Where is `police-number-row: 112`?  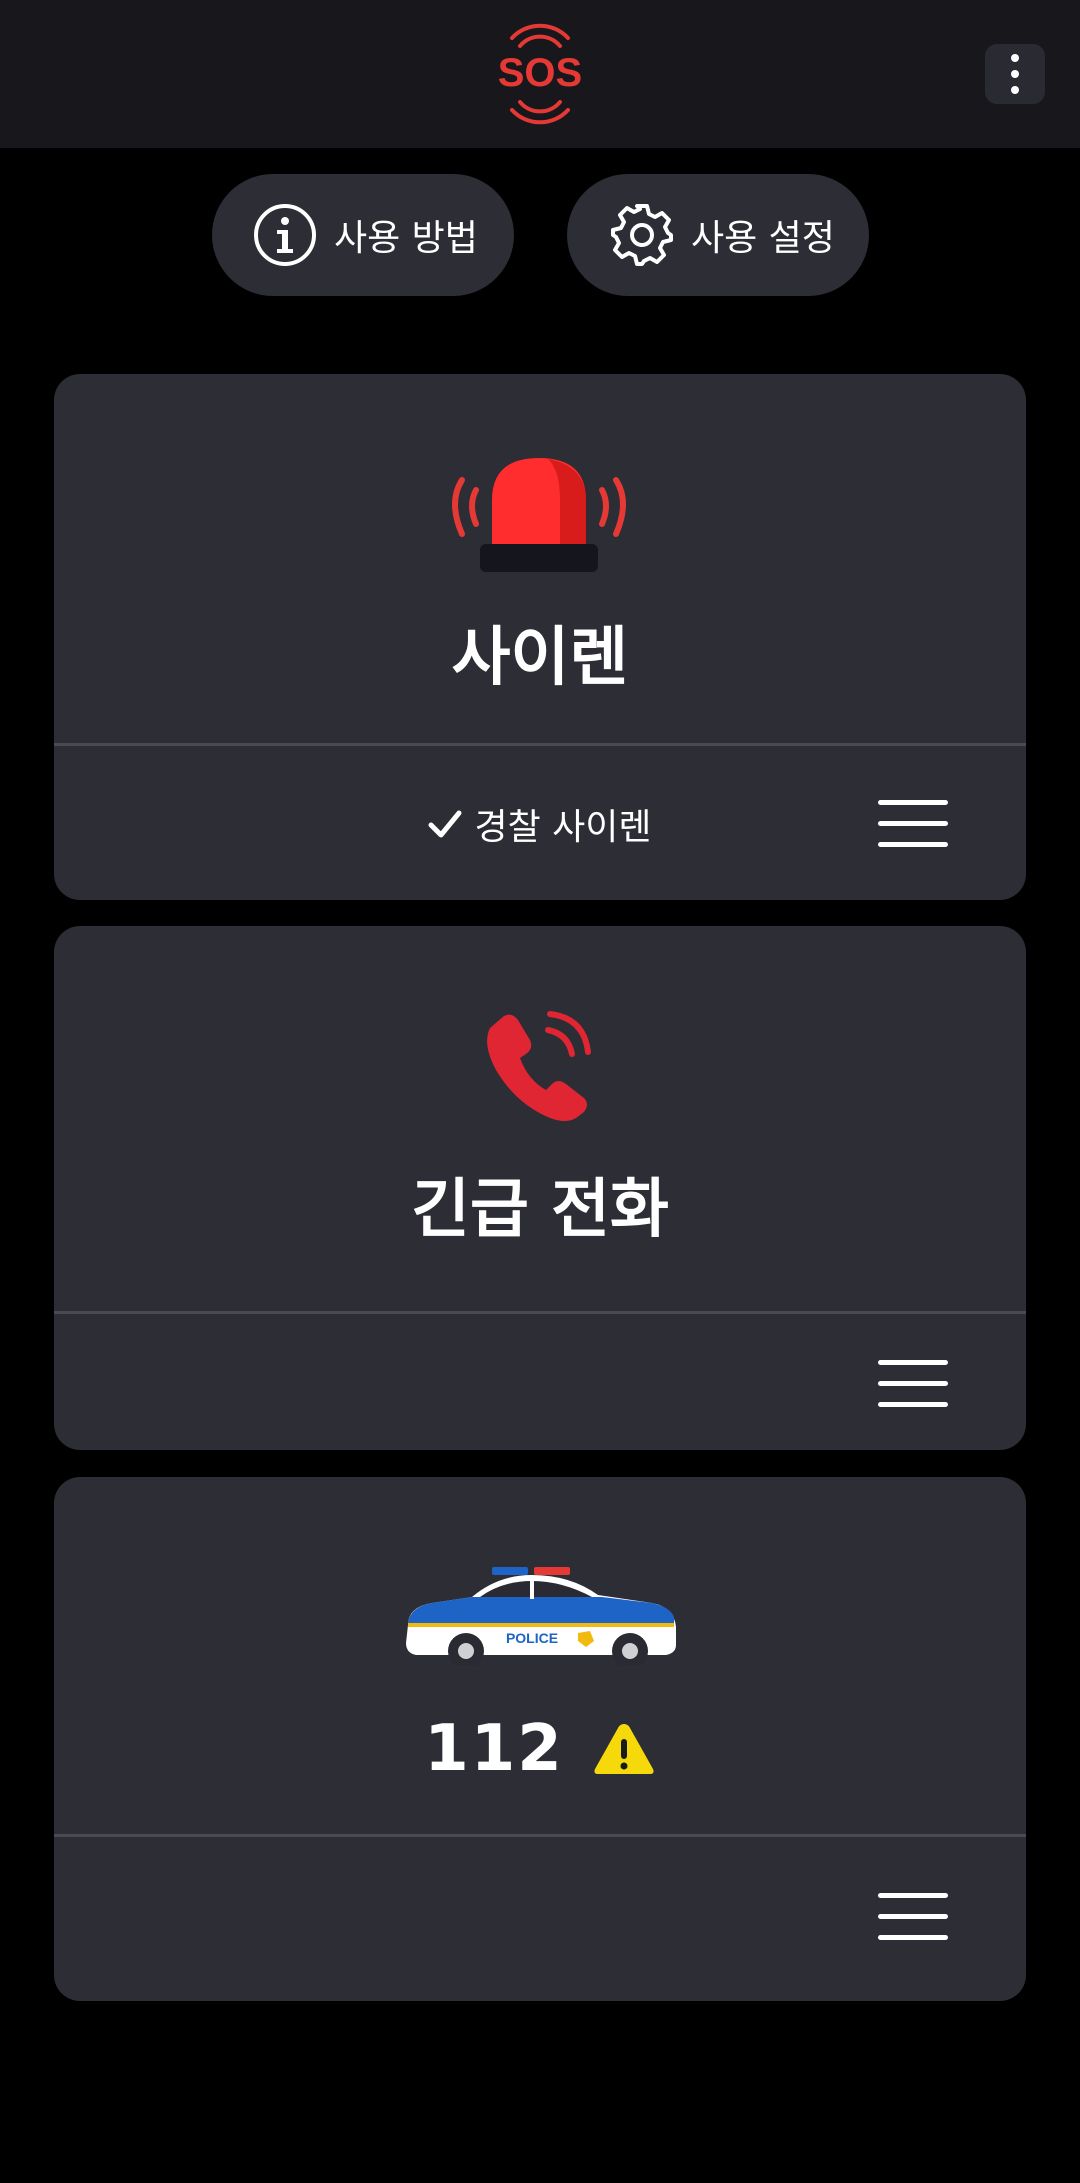
police-number-row: 112 is located at coordinates (540, 1749).